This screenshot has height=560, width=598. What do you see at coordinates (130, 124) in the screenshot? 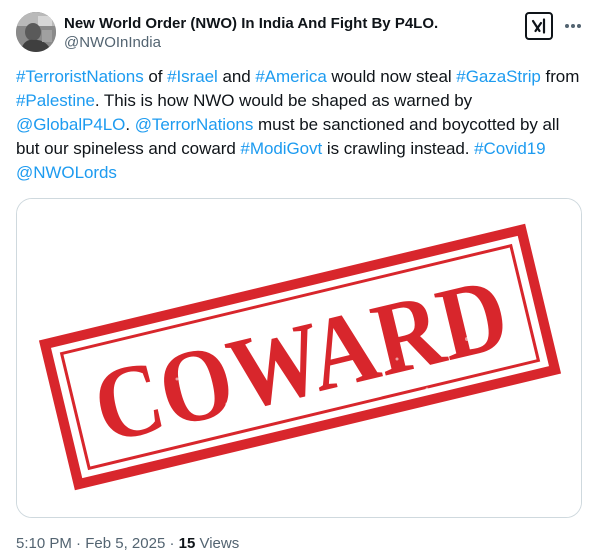
I see `tweet-text-segment: .` at bounding box center [130, 124].